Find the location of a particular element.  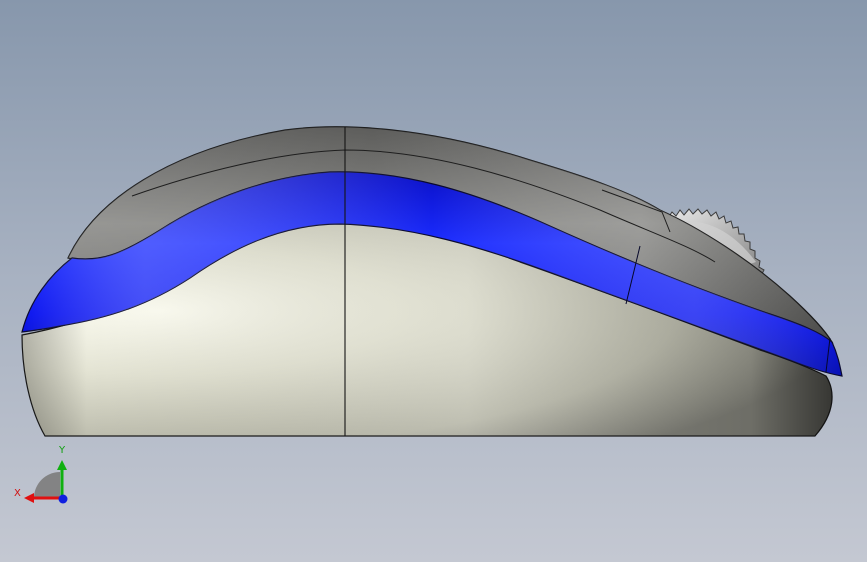

y-axis-label: Y is located at coordinates (62, 450).